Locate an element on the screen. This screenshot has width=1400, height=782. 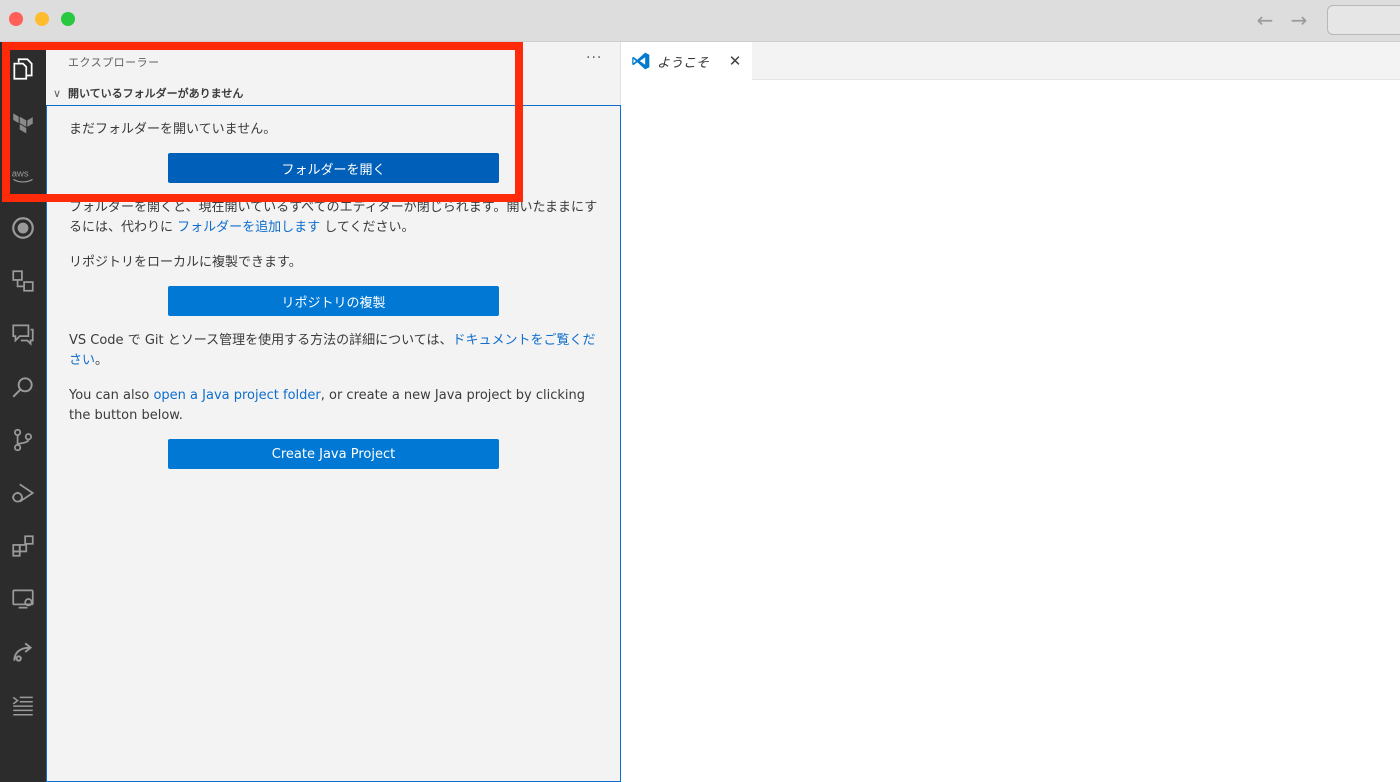
window-titlebar: ← → is located at coordinates (700, 21).